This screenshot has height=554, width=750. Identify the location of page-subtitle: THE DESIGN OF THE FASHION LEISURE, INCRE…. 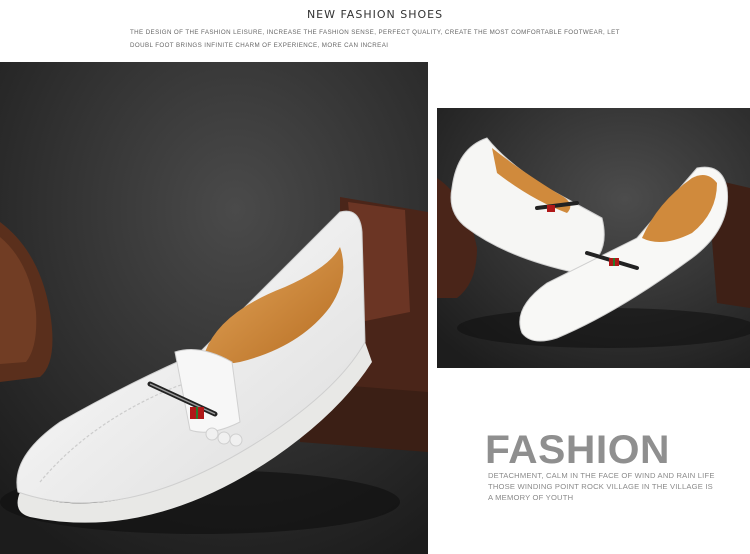
(375, 39).